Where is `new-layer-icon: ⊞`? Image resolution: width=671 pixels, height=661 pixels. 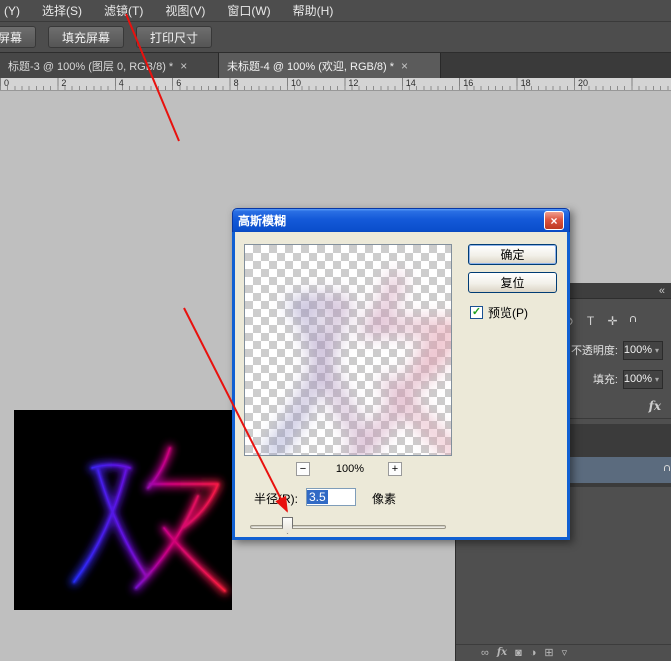 new-layer-icon: ⊞ is located at coordinates (548, 653).